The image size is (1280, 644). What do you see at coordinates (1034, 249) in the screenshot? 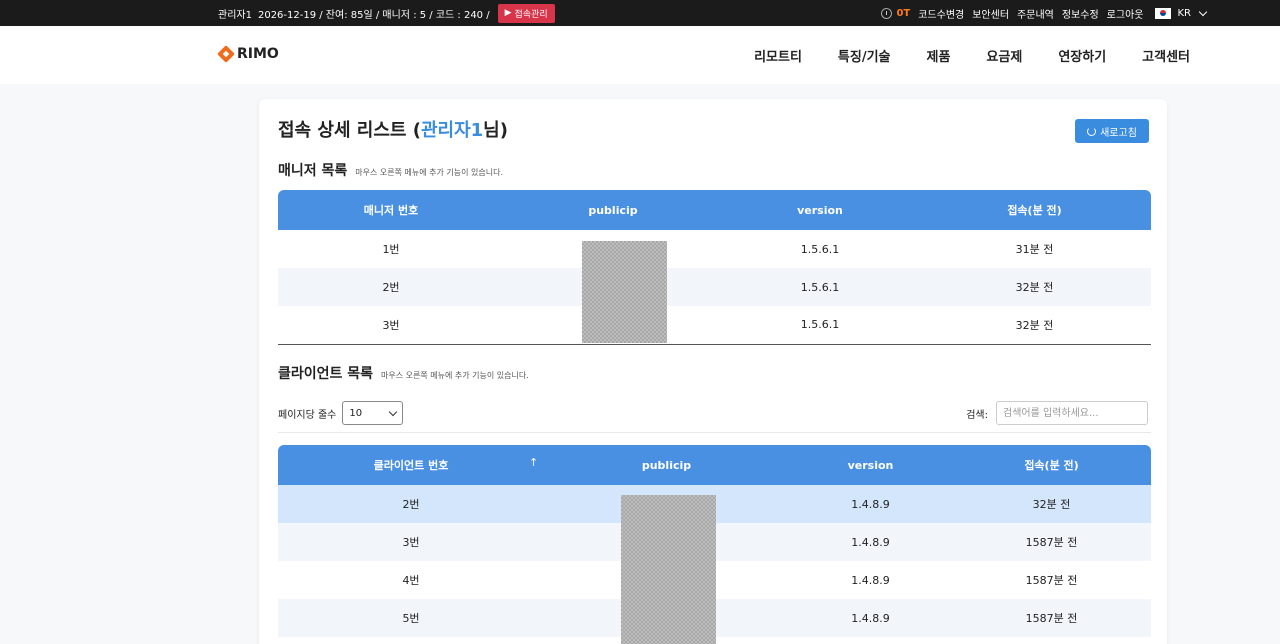
I see `last-access-cell: 31분 전` at bounding box center [1034, 249].